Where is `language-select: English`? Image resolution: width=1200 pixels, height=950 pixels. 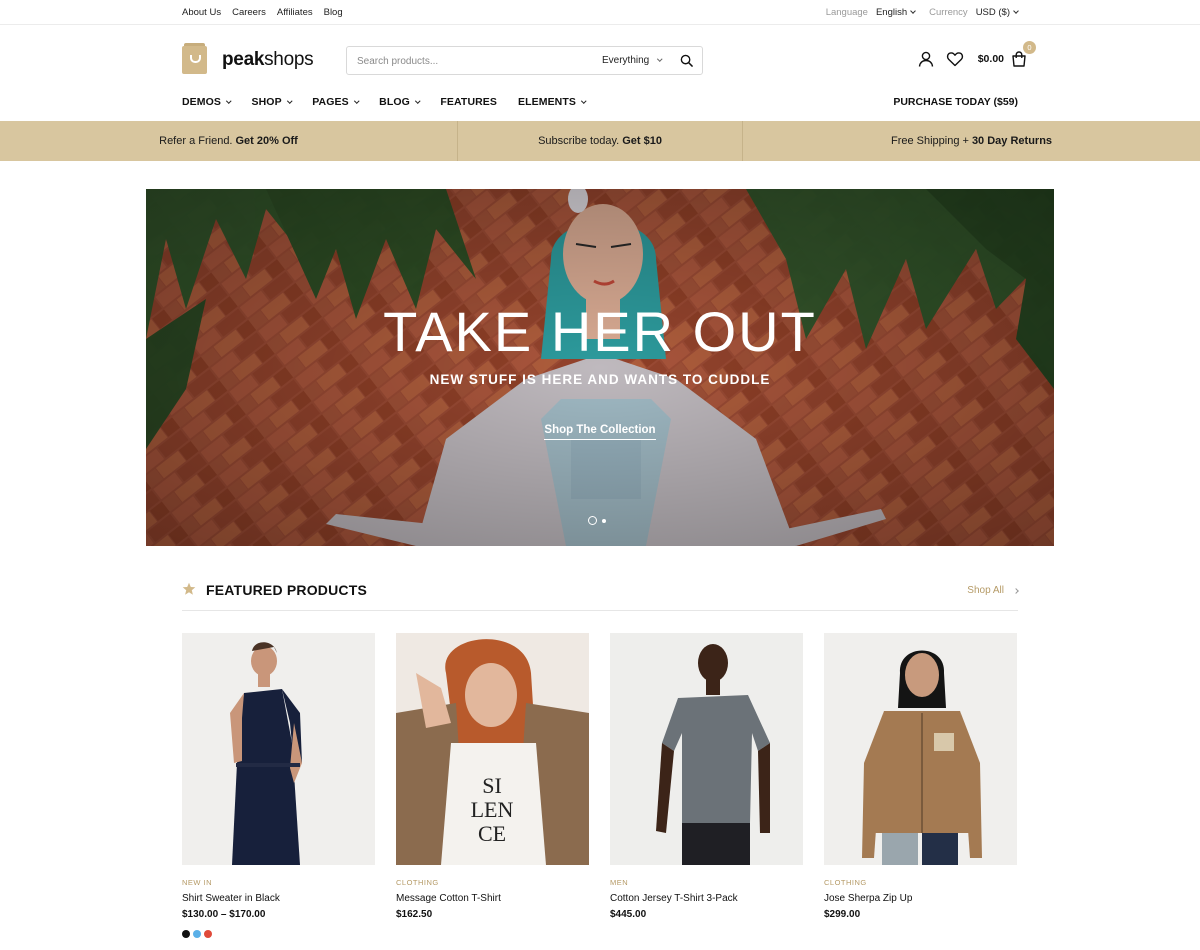
language-select: English is located at coordinates (895, 12).